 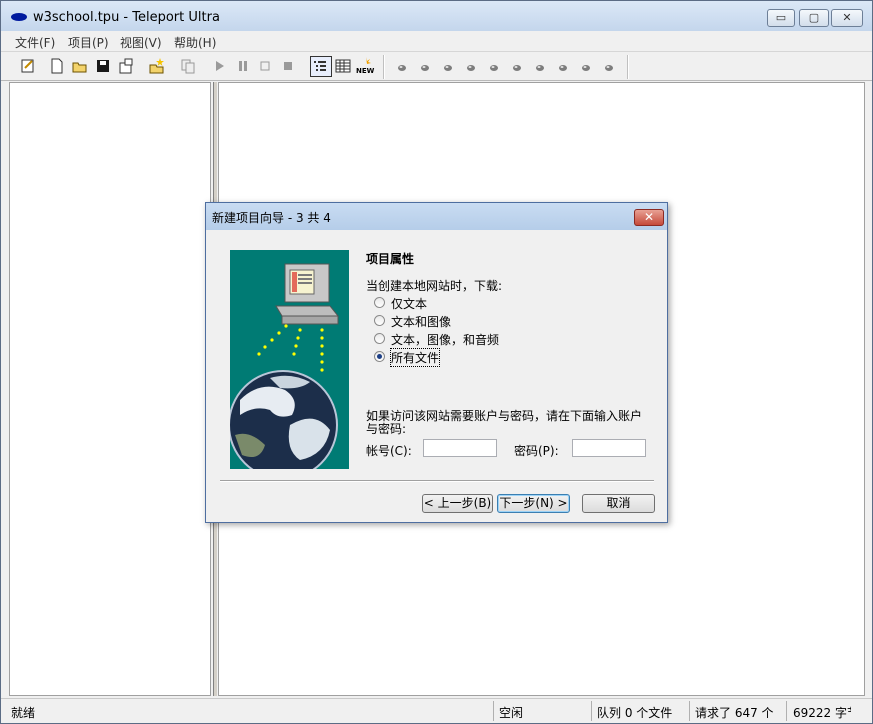 I want to click on cancel-button: 取消, so click(x=618, y=503).